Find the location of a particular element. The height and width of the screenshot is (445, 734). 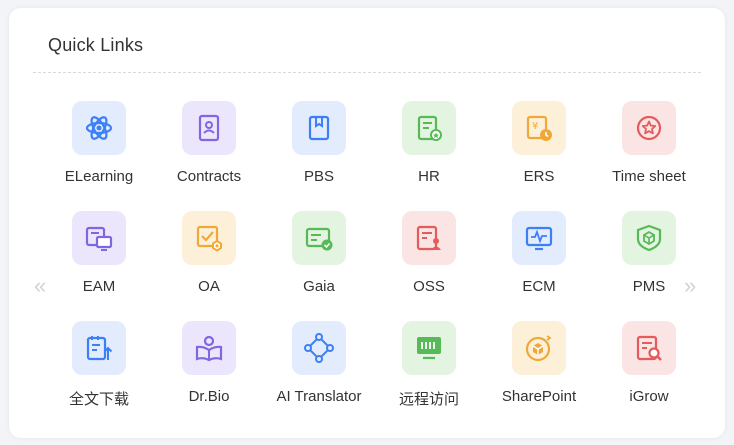

hr-document-icon is located at coordinates (429, 128).